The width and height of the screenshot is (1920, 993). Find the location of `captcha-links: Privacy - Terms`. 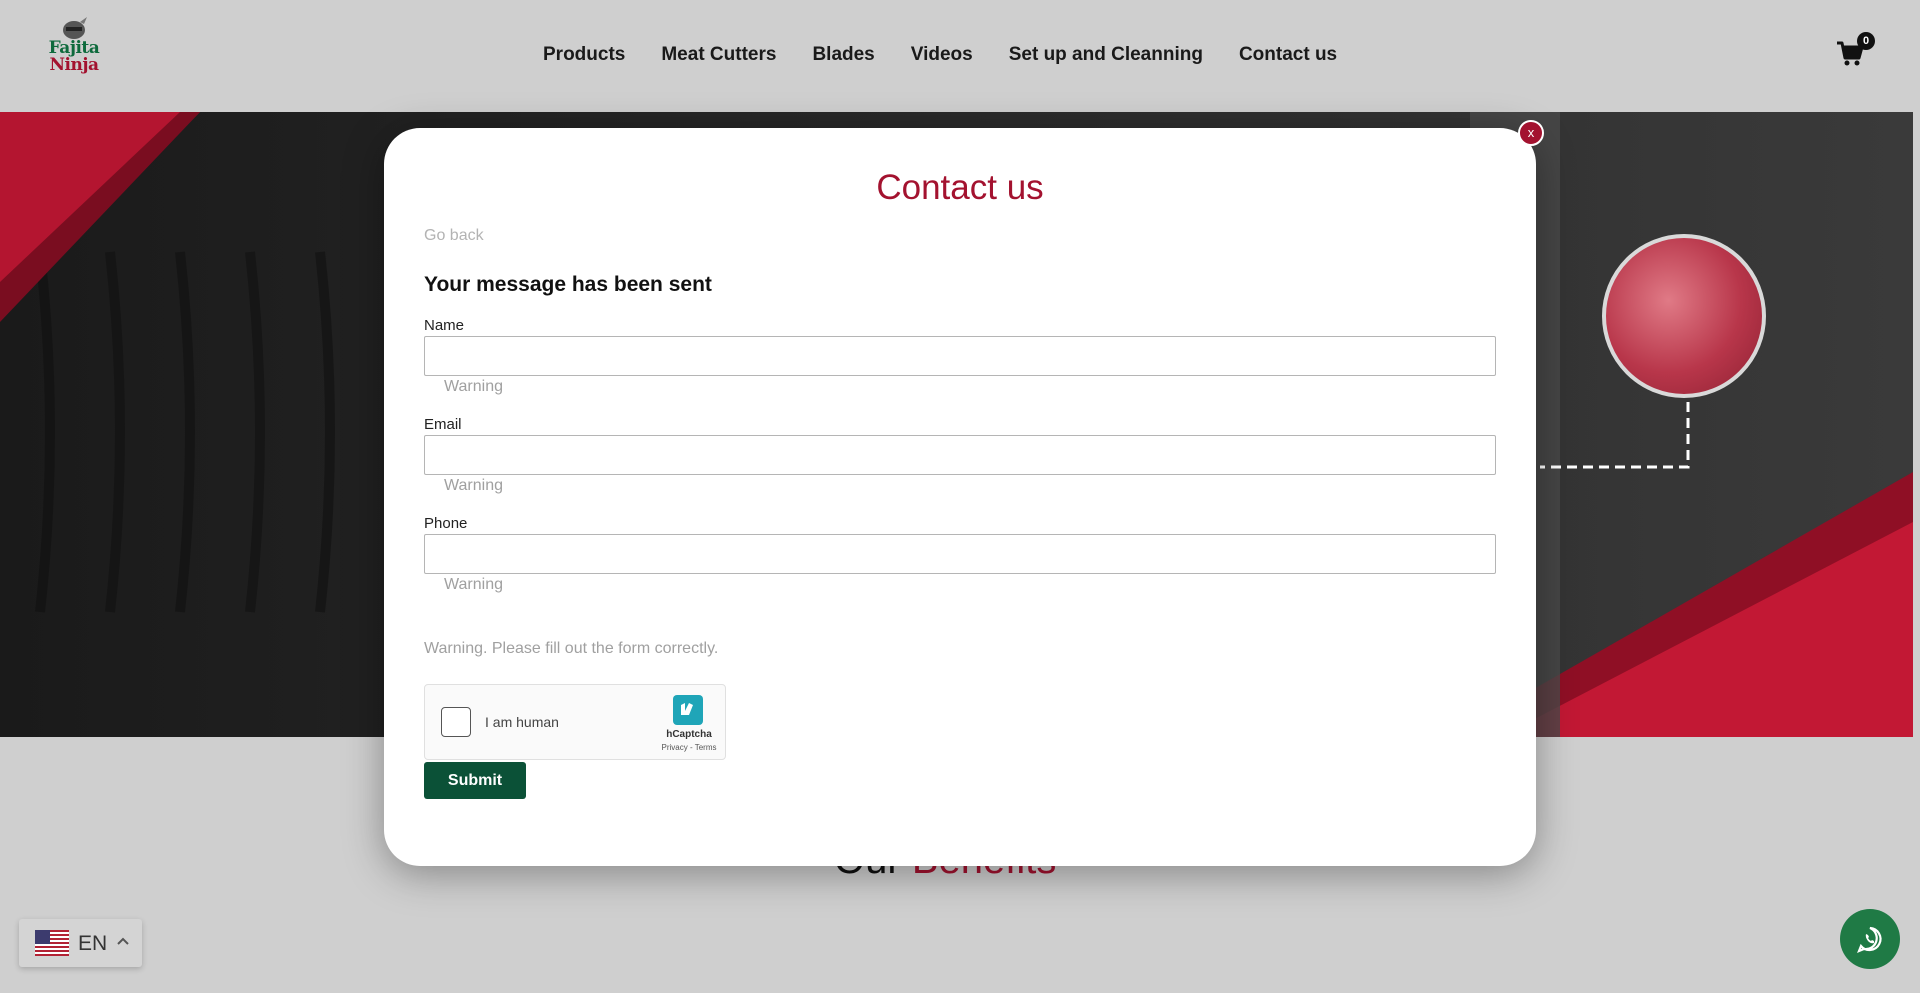

captcha-links: Privacy - Terms is located at coordinates (689, 747).